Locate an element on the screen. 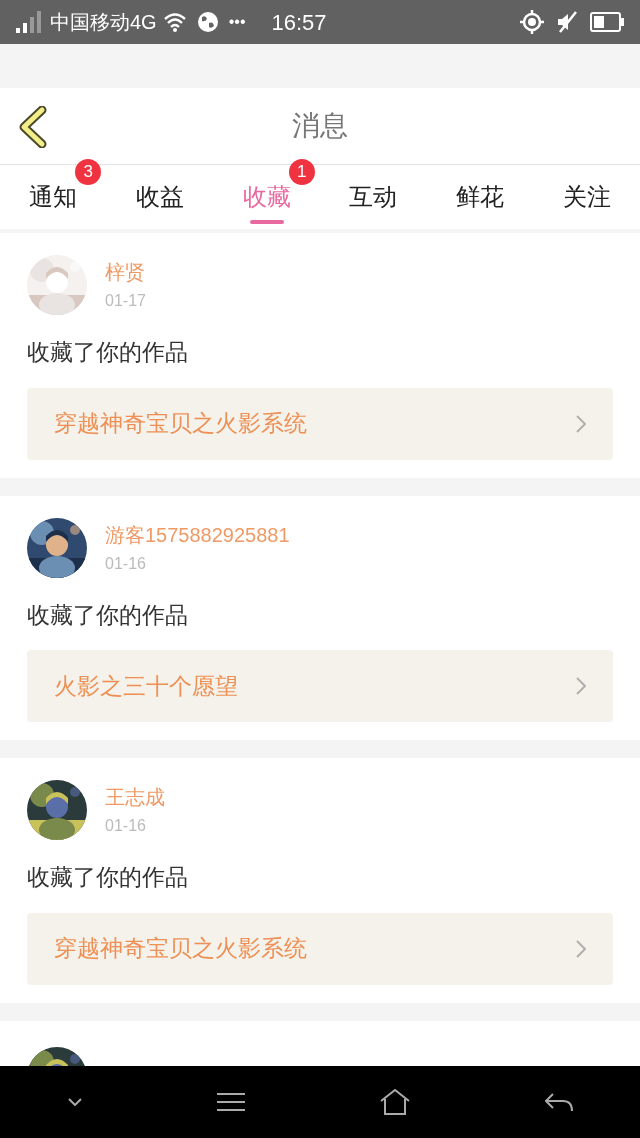  chevron-down-icon is located at coordinates (74, 1102).